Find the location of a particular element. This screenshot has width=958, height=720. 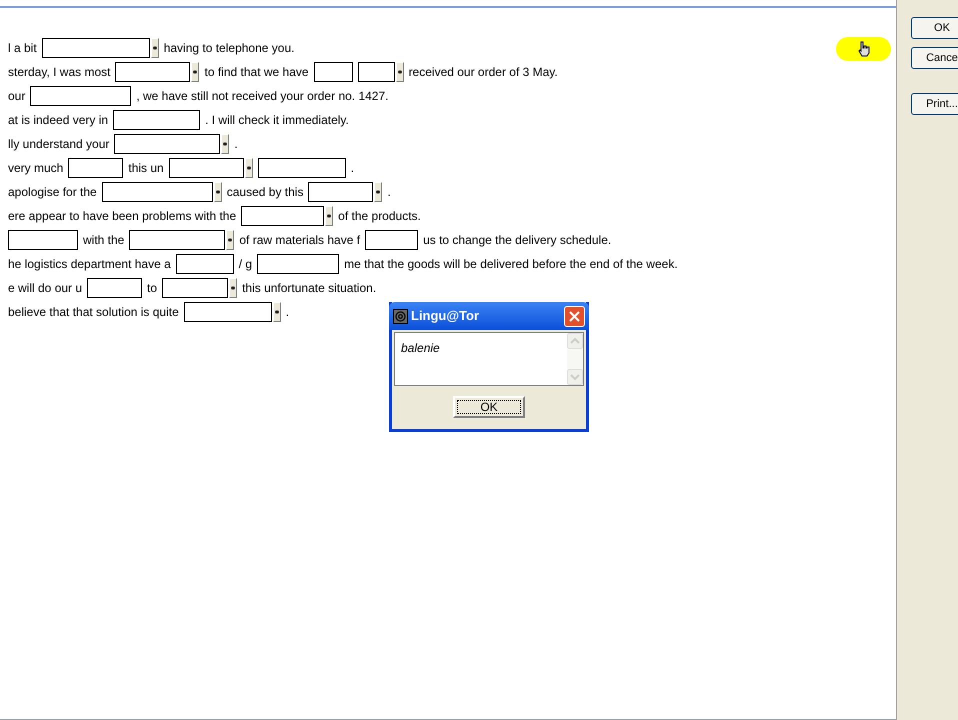

sentence-text: , we have still not received your order no. 1427. is located at coordinates (262, 96).